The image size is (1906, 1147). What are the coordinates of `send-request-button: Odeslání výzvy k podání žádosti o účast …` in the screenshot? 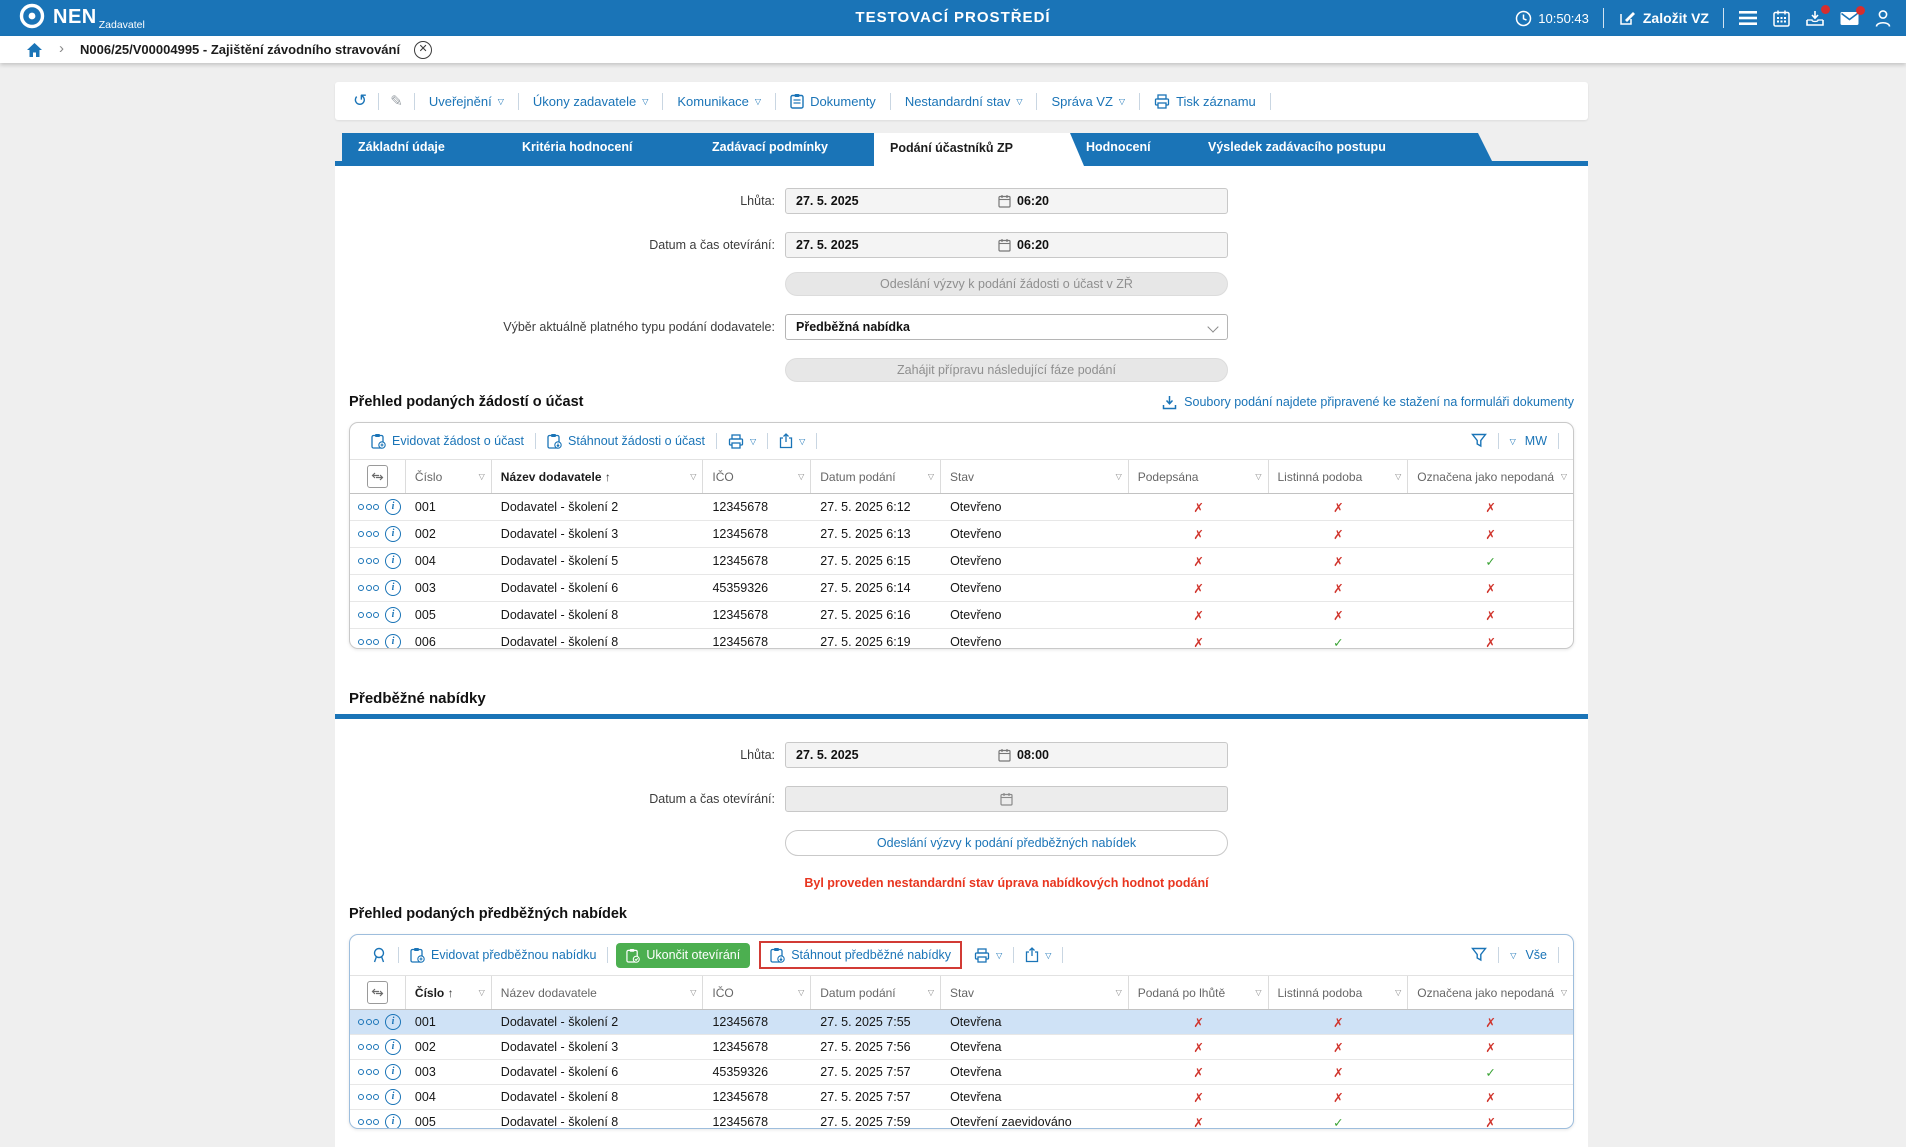 It's located at (1006, 284).